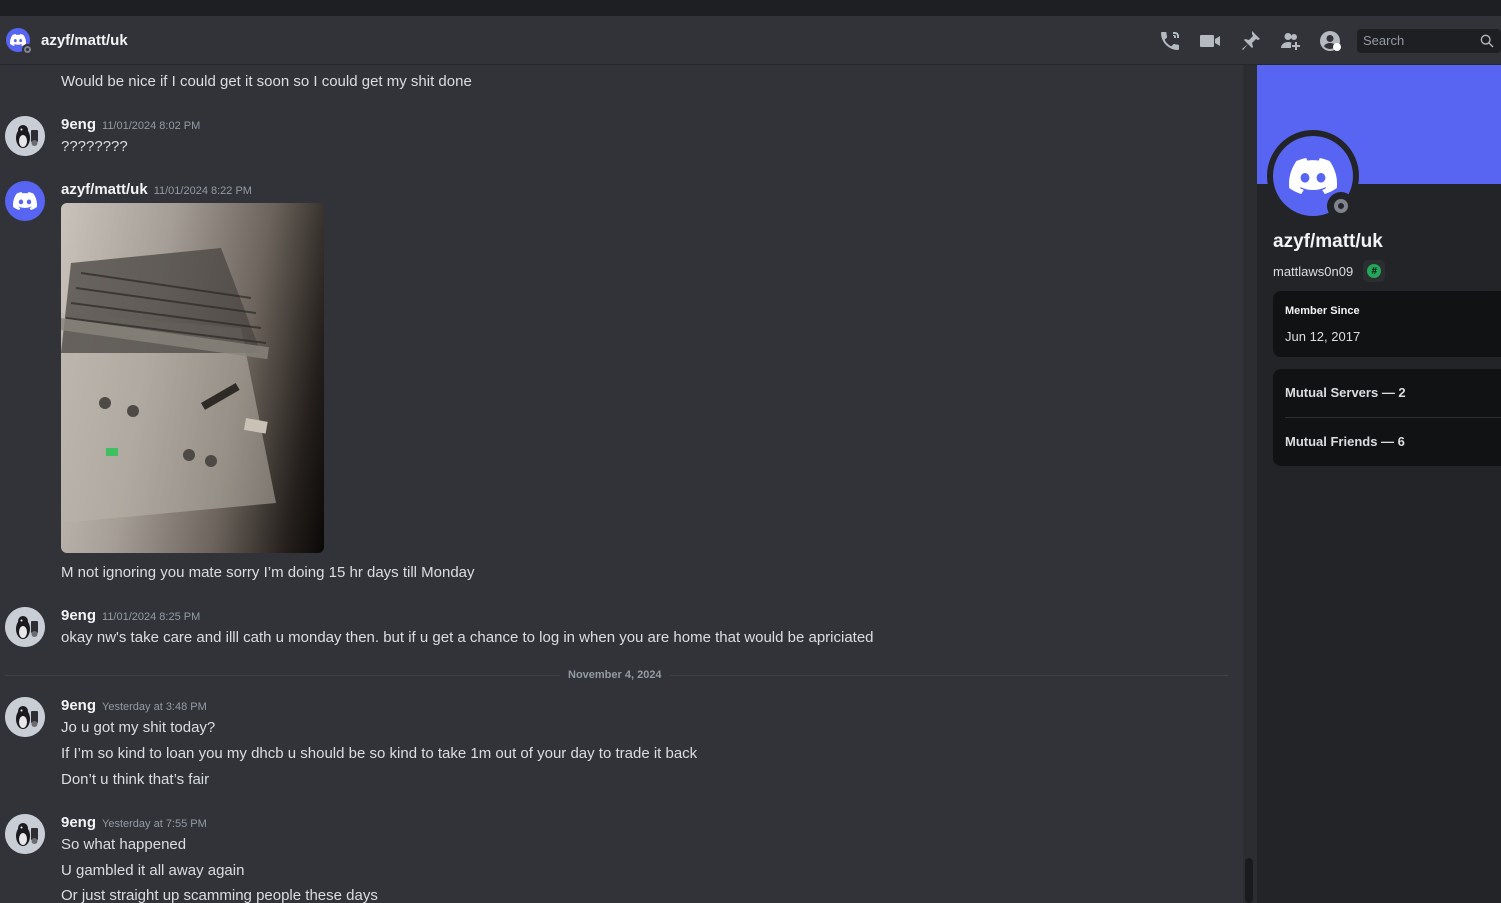 The height and width of the screenshot is (903, 1501). What do you see at coordinates (750, 8) in the screenshot?
I see `window-top-strip` at bounding box center [750, 8].